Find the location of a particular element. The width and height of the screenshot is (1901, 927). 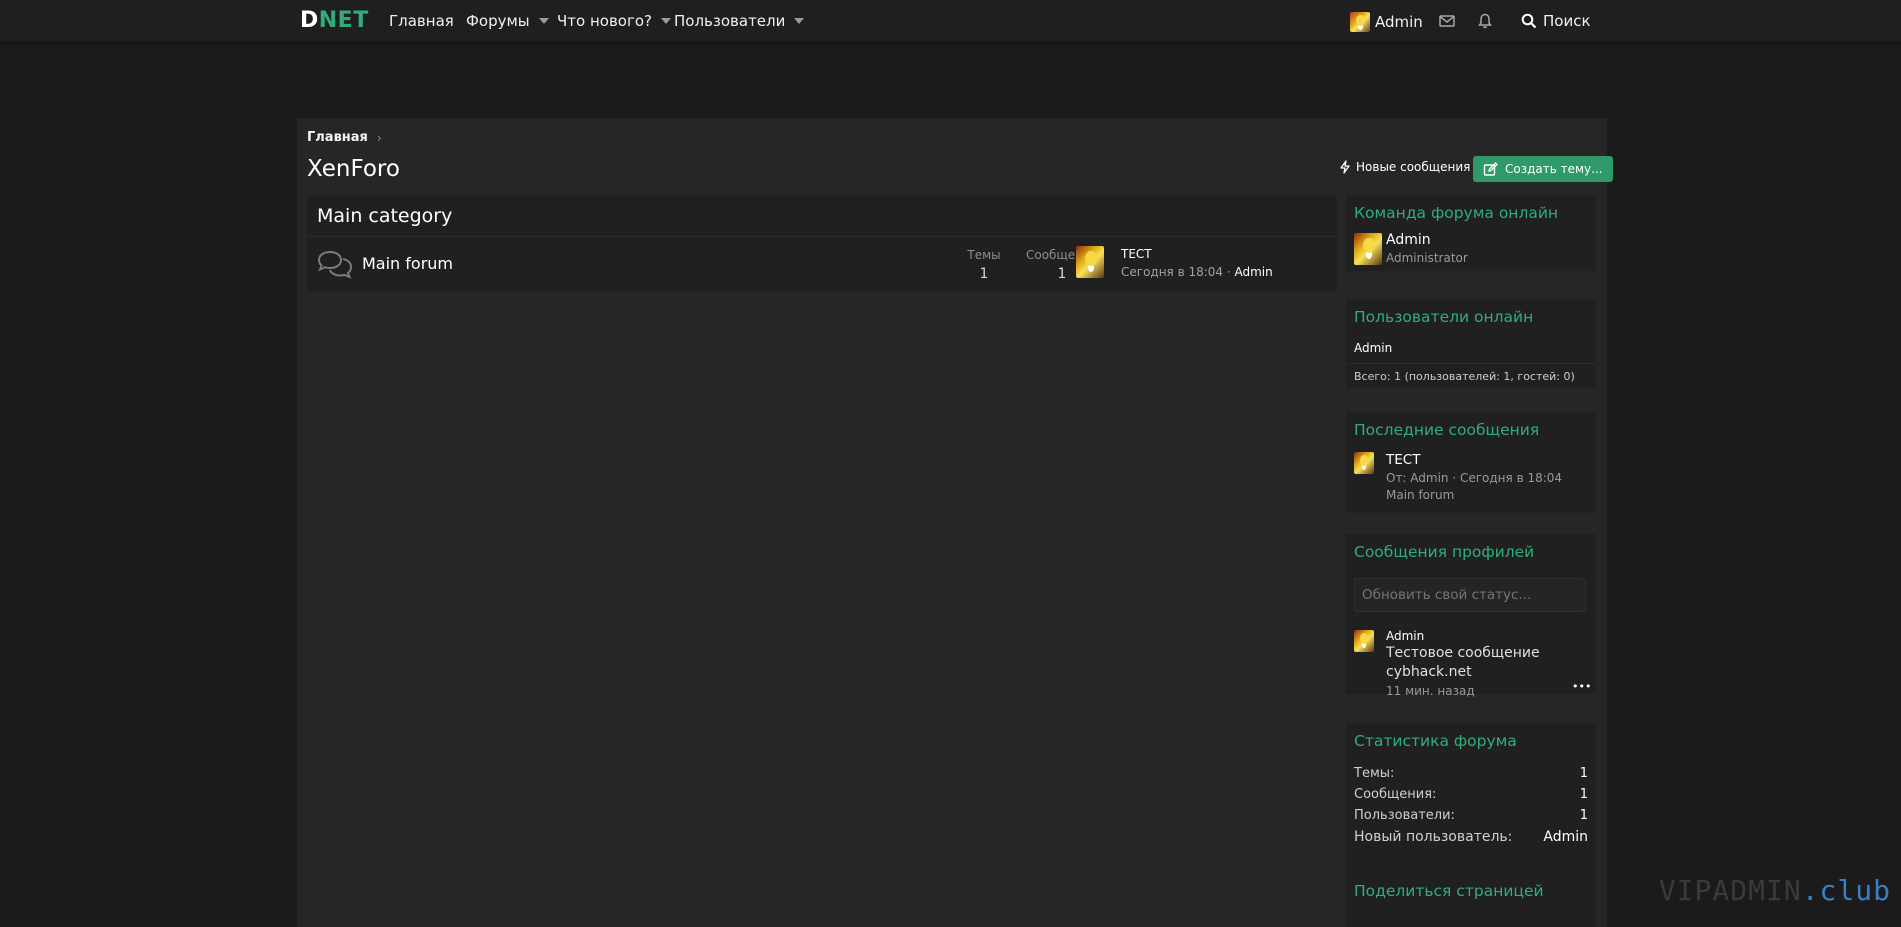

stats-newest-value: Admin is located at coordinates (1565, 837).